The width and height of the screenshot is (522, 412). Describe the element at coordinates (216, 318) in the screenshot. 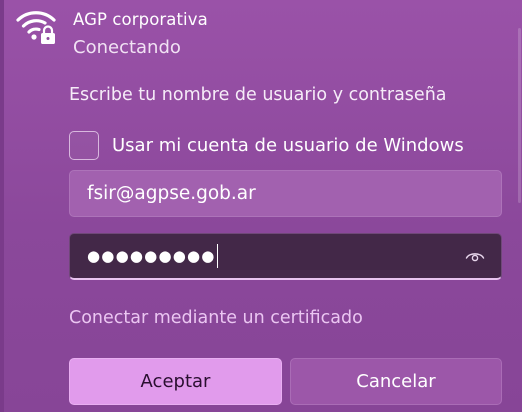

I see `connect-with-certificate-link: Conectar mediante un certificado` at that location.